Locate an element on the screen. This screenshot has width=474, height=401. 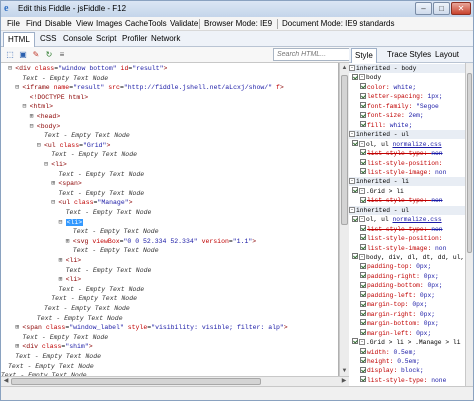
css-property: height: 0.5em; is located at coordinates (407, 361).